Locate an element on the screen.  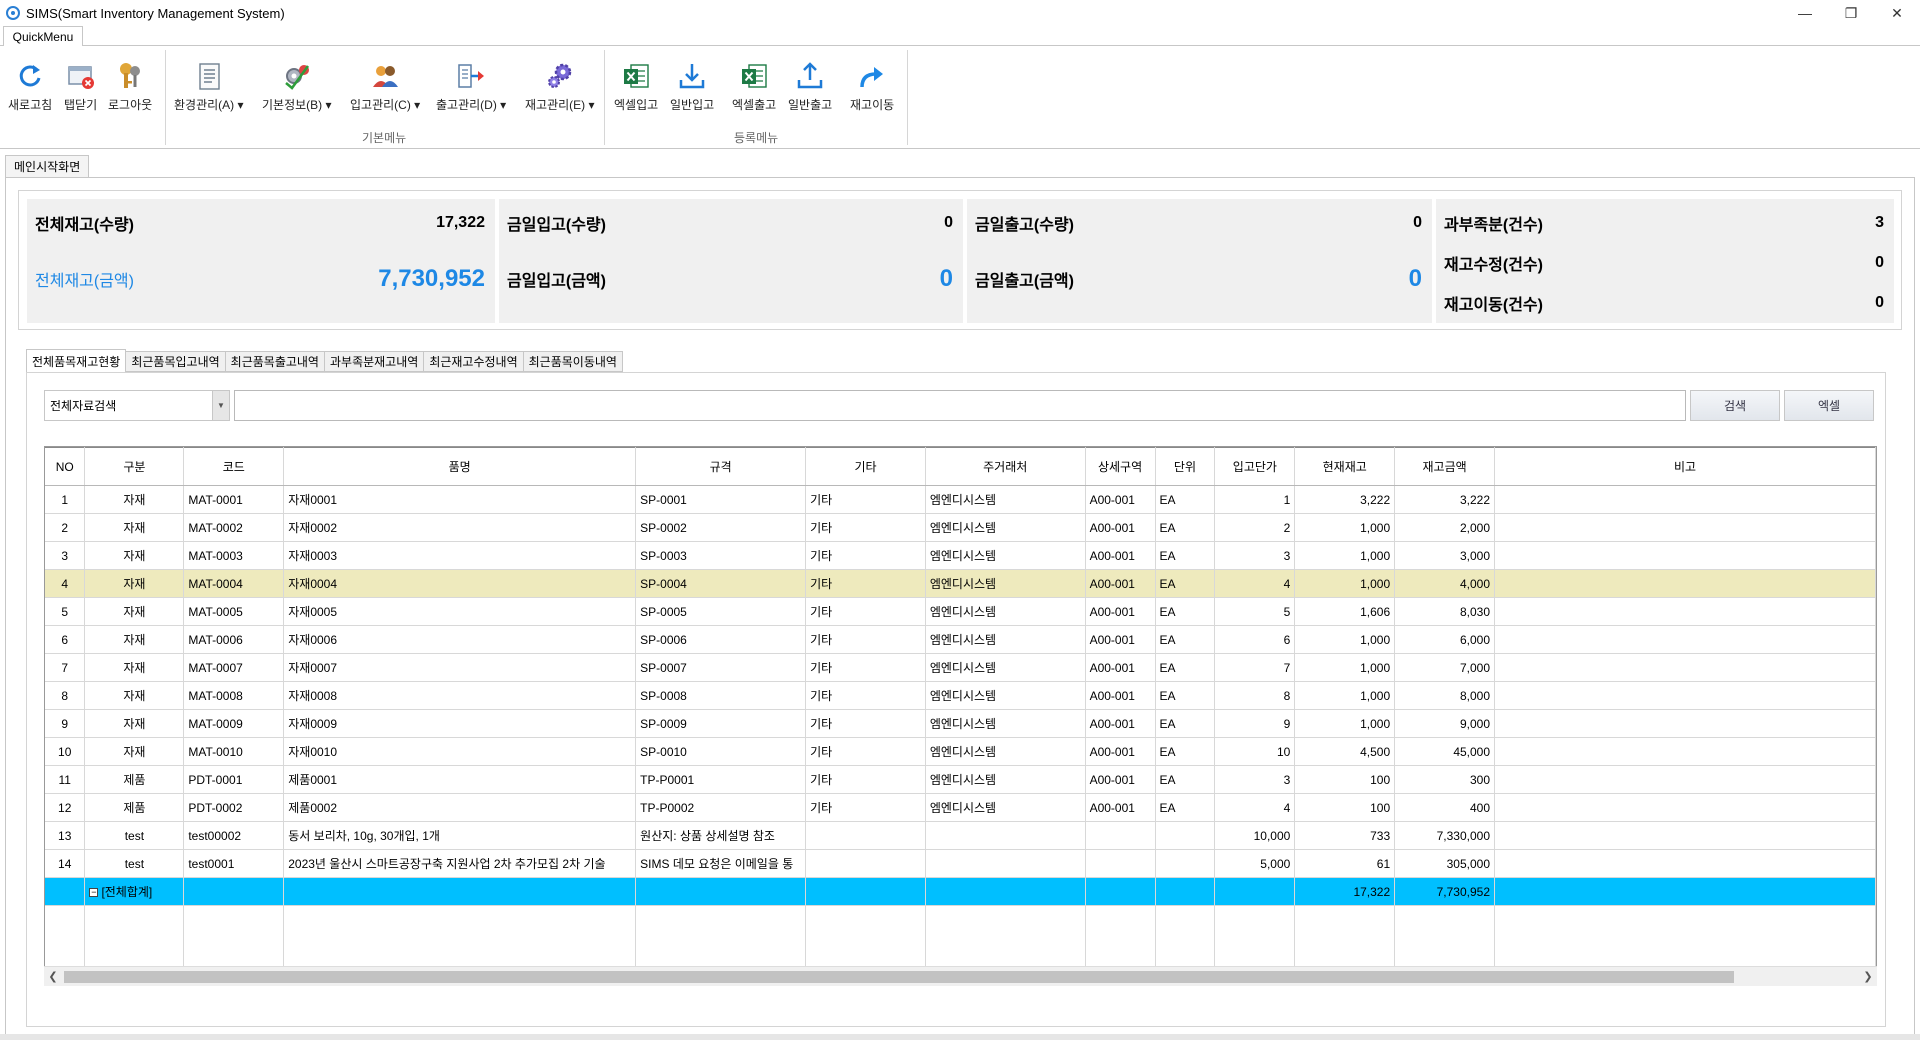
stock-move-button: 재고이동 is located at coordinates (872, 90).